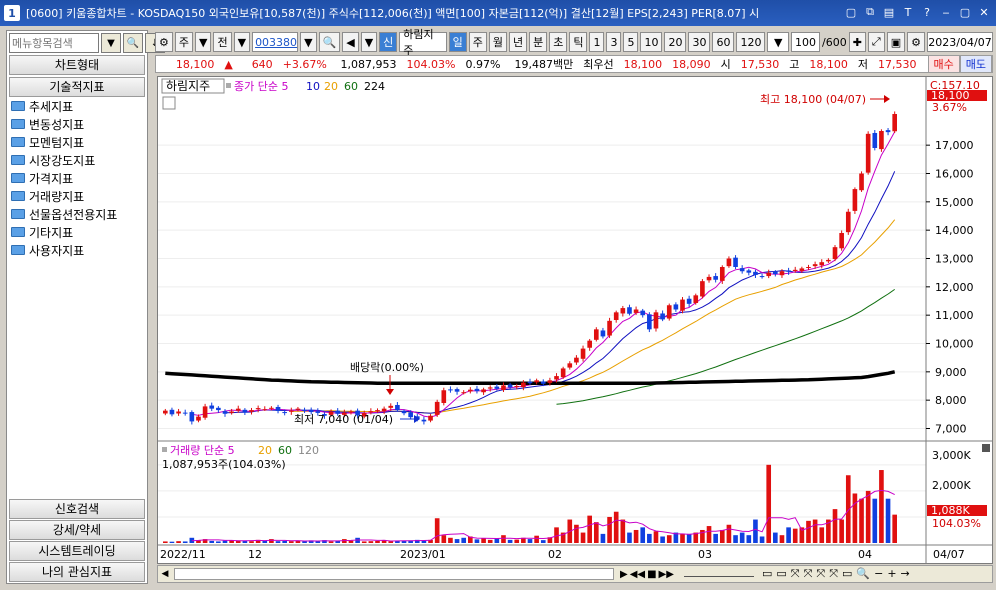  What do you see at coordinates (64, 124) in the screenshot?
I see `tree-item: 변동성지표` at bounding box center [64, 124].